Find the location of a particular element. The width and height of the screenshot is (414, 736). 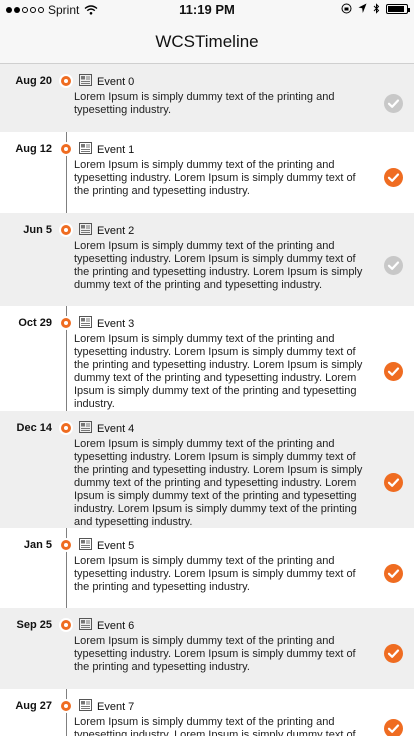

event-date: Jan 5 is located at coordinates (37, 545).